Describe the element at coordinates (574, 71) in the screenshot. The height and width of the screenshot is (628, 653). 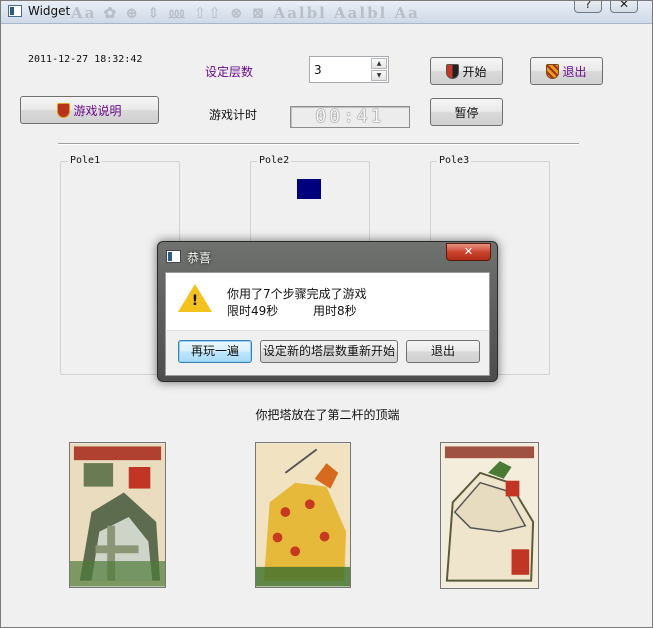
I see `exit-button-label: 退出` at that location.